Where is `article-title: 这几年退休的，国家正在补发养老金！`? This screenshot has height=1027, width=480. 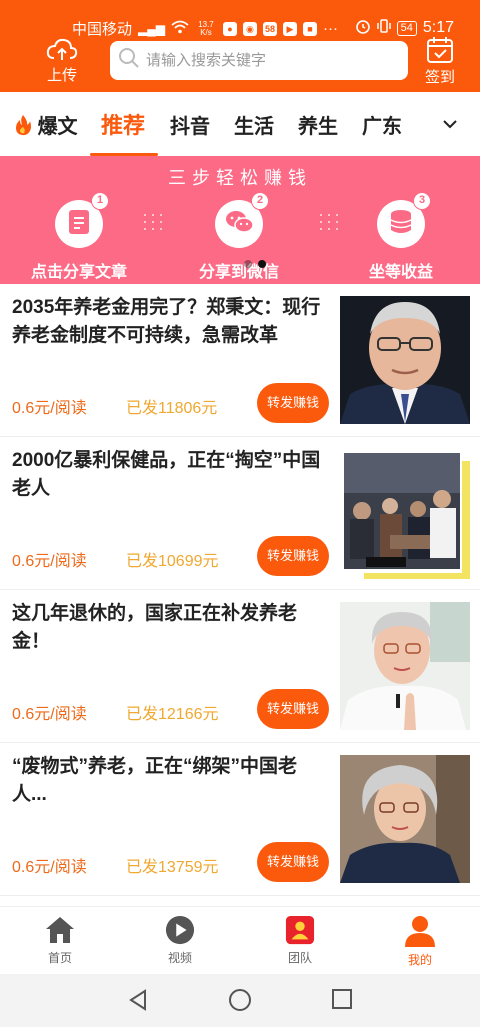
article-title: 这几年退休的，国家正在补发养老金！ is located at coordinates (171, 628).